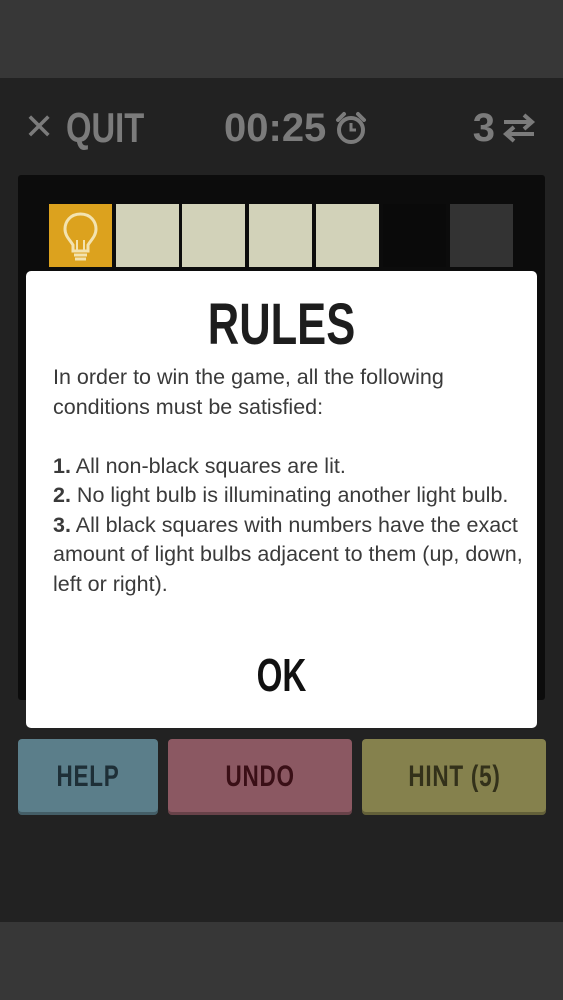  What do you see at coordinates (275, 128) in the screenshot?
I see `timer-value: 00:25` at bounding box center [275, 128].